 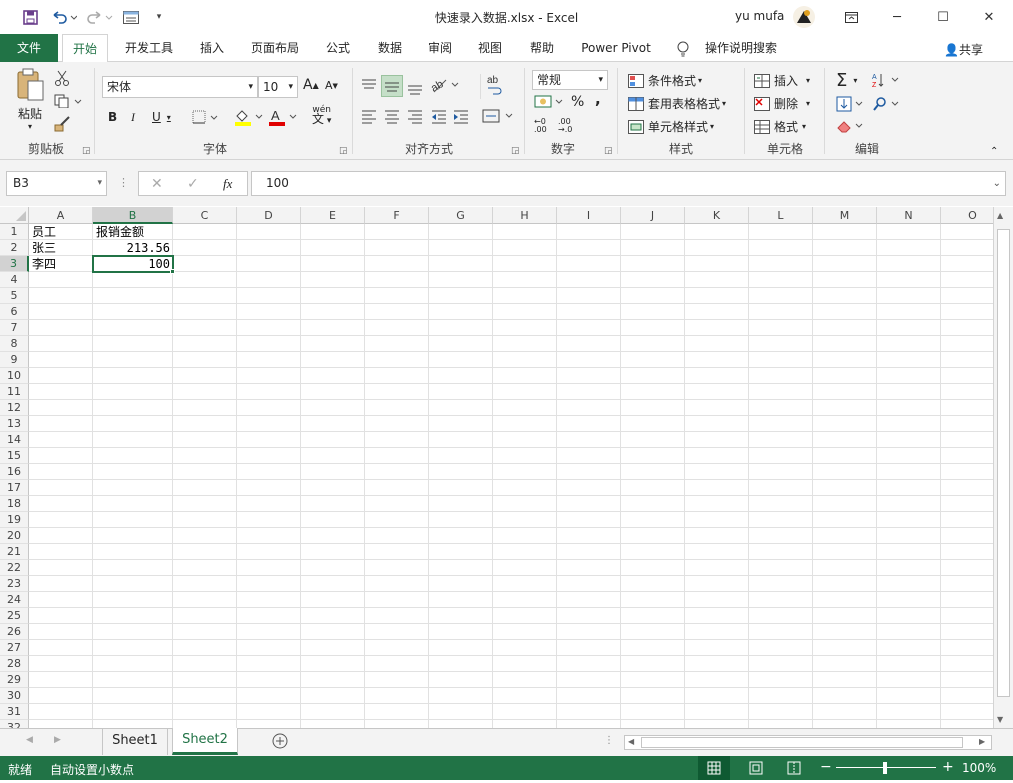 I want to click on cancel-icon: ✕, so click(x=157, y=184).